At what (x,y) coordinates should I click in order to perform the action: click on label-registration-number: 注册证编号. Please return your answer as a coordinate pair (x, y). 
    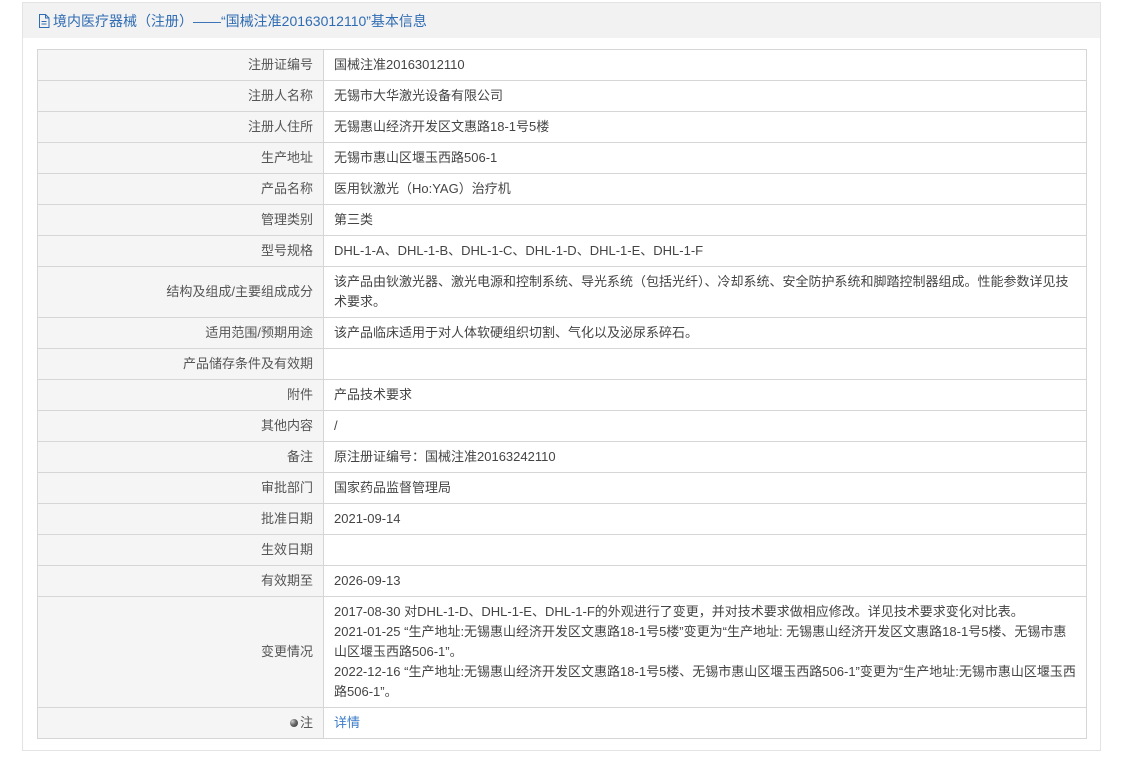
    Looking at the image, I should click on (180, 65).